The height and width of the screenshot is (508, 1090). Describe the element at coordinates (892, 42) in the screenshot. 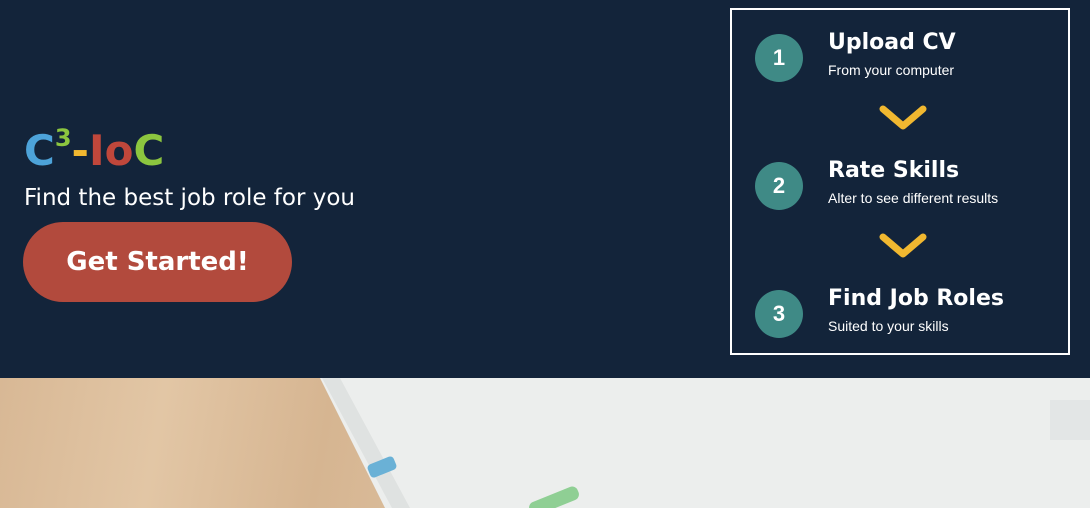

I see `step-title: Upload CV` at that location.